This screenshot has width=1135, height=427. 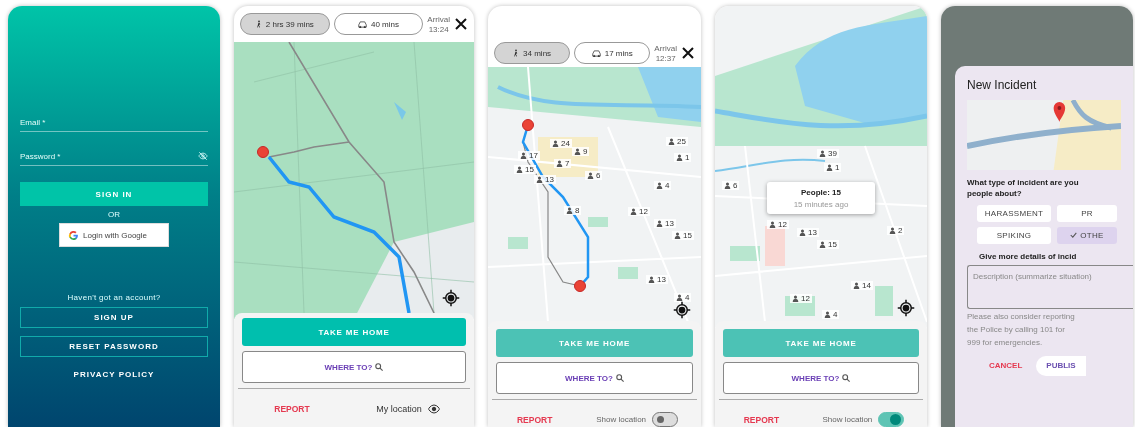 What do you see at coordinates (821, 192) in the screenshot?
I see `popup-title: People: 15` at bounding box center [821, 192].